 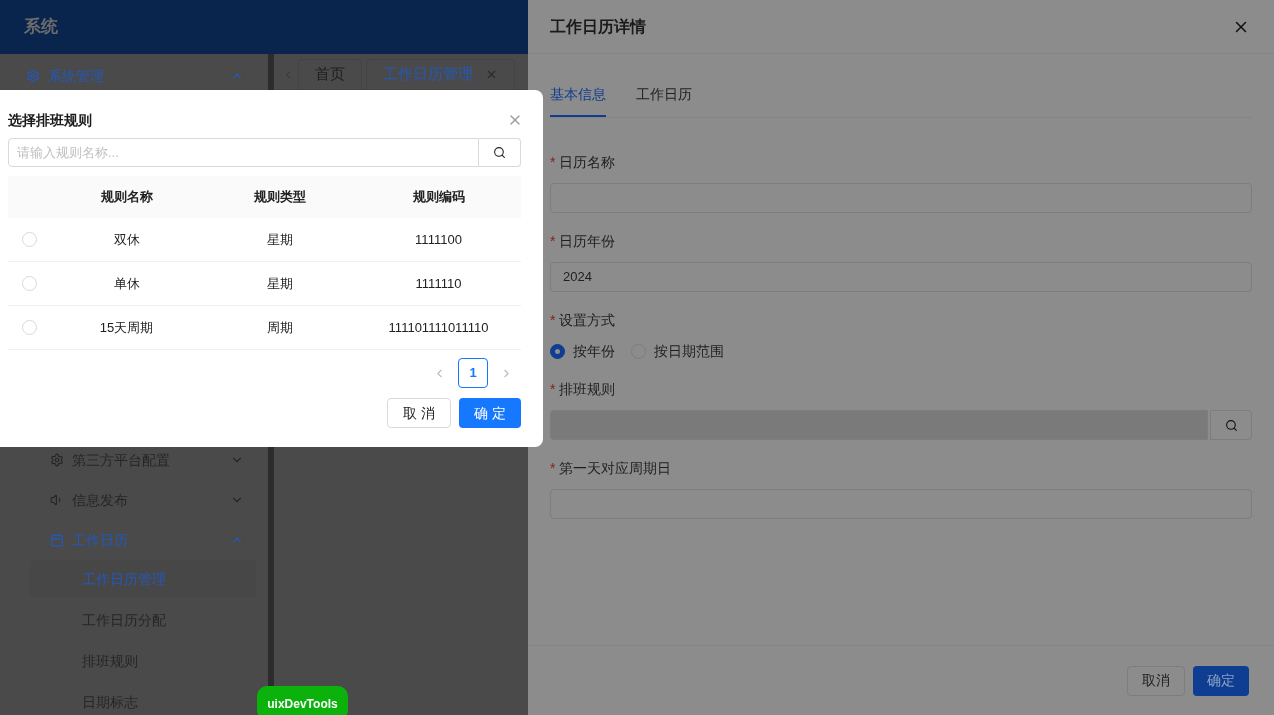 What do you see at coordinates (57, 540) in the screenshot?
I see `calendar-icon` at bounding box center [57, 540].